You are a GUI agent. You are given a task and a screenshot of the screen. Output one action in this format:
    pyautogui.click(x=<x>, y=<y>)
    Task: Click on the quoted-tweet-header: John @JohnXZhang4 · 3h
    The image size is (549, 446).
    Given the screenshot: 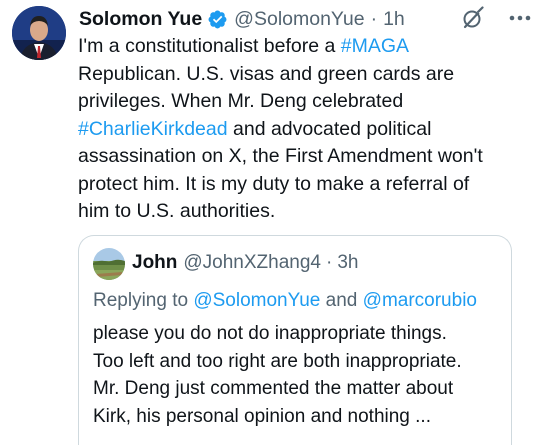 What is the action you would take?
    pyautogui.click(x=245, y=263)
    